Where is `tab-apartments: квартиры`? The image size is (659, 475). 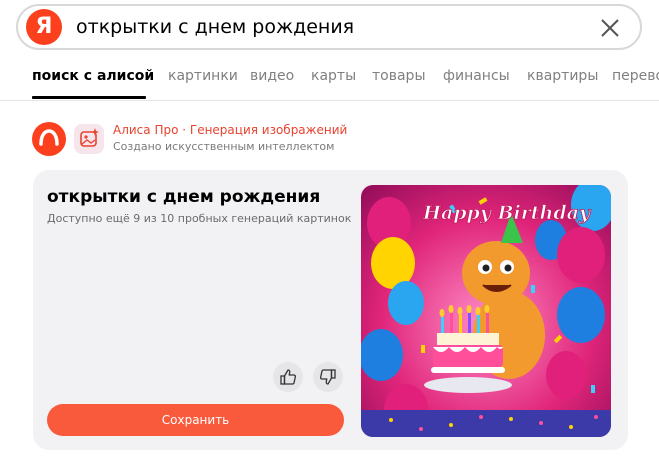 tab-apartments: квартиры is located at coordinates (562, 76).